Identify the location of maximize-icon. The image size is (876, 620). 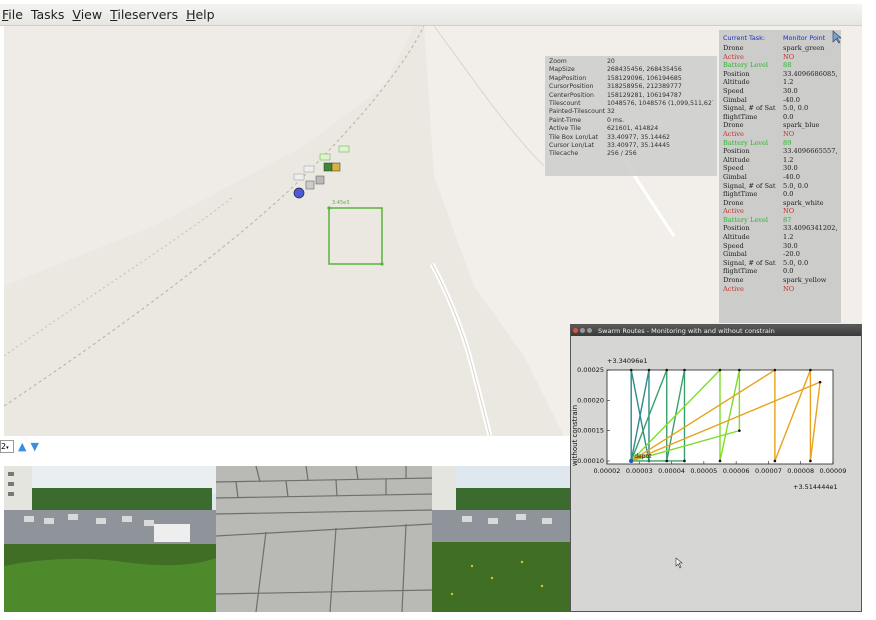
(589, 330).